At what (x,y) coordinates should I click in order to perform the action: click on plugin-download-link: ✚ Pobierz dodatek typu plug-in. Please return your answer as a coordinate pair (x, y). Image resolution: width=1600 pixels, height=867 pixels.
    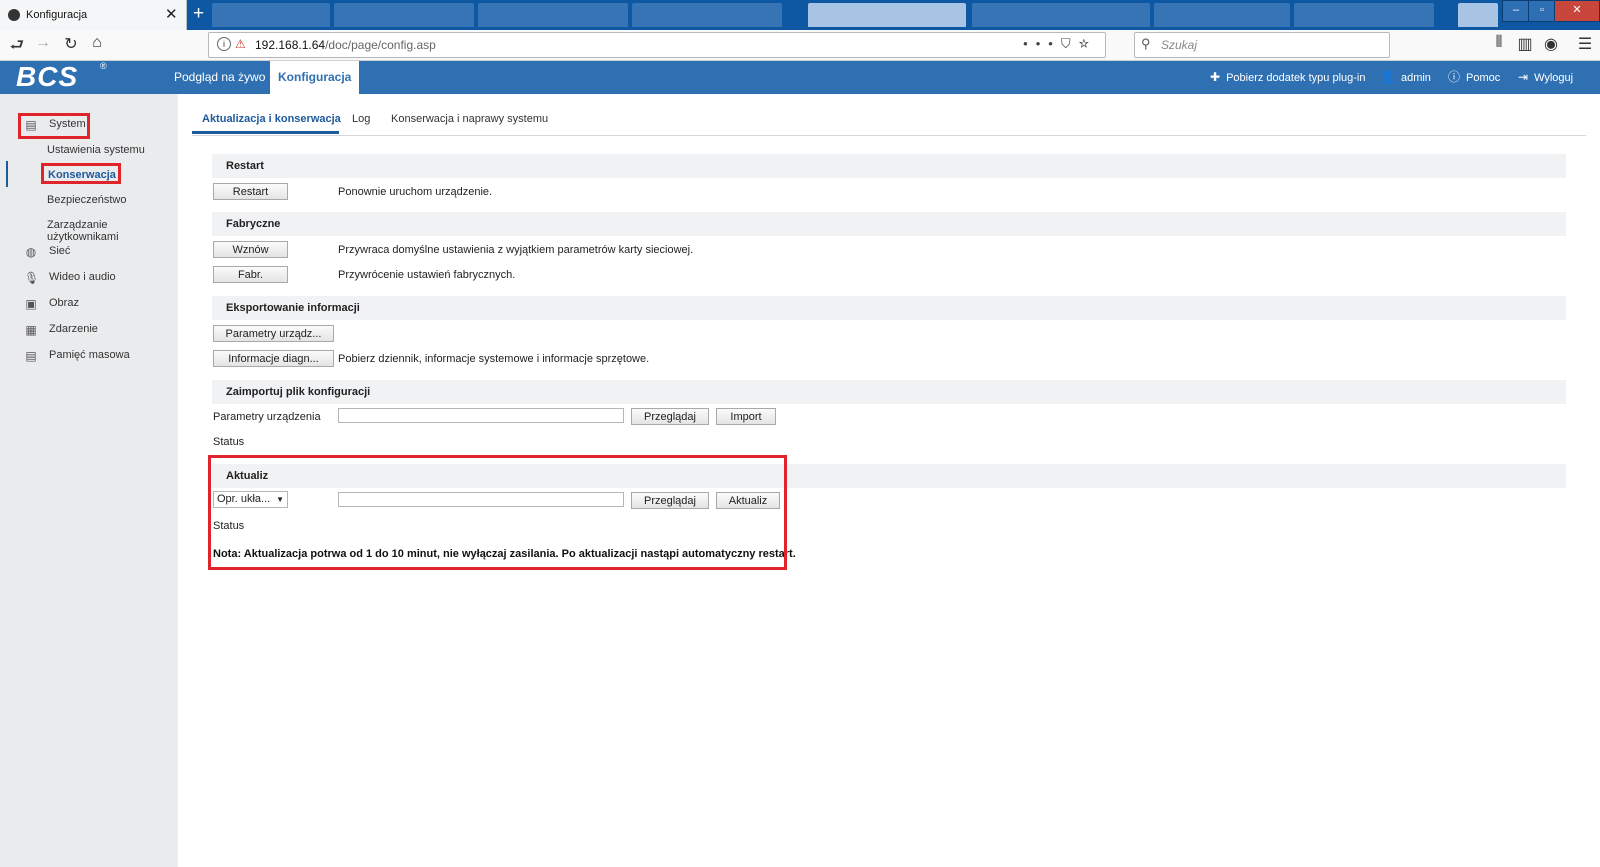
    Looking at the image, I should click on (1288, 77).